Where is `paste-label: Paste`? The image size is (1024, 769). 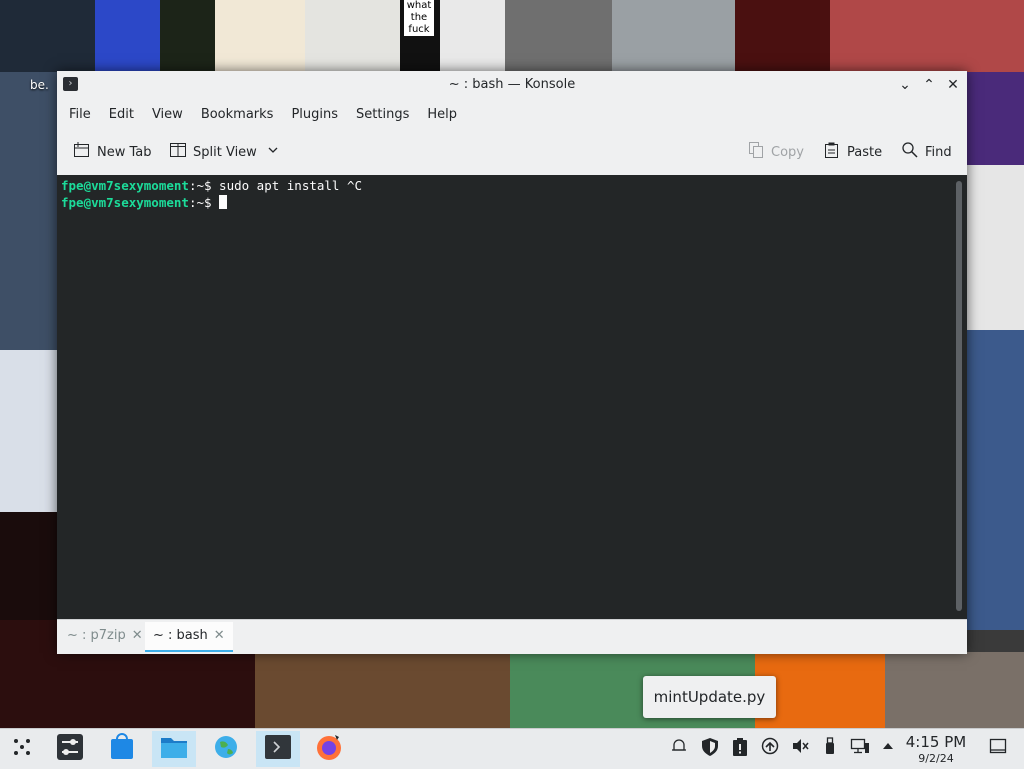
paste-label: Paste is located at coordinates (865, 152).